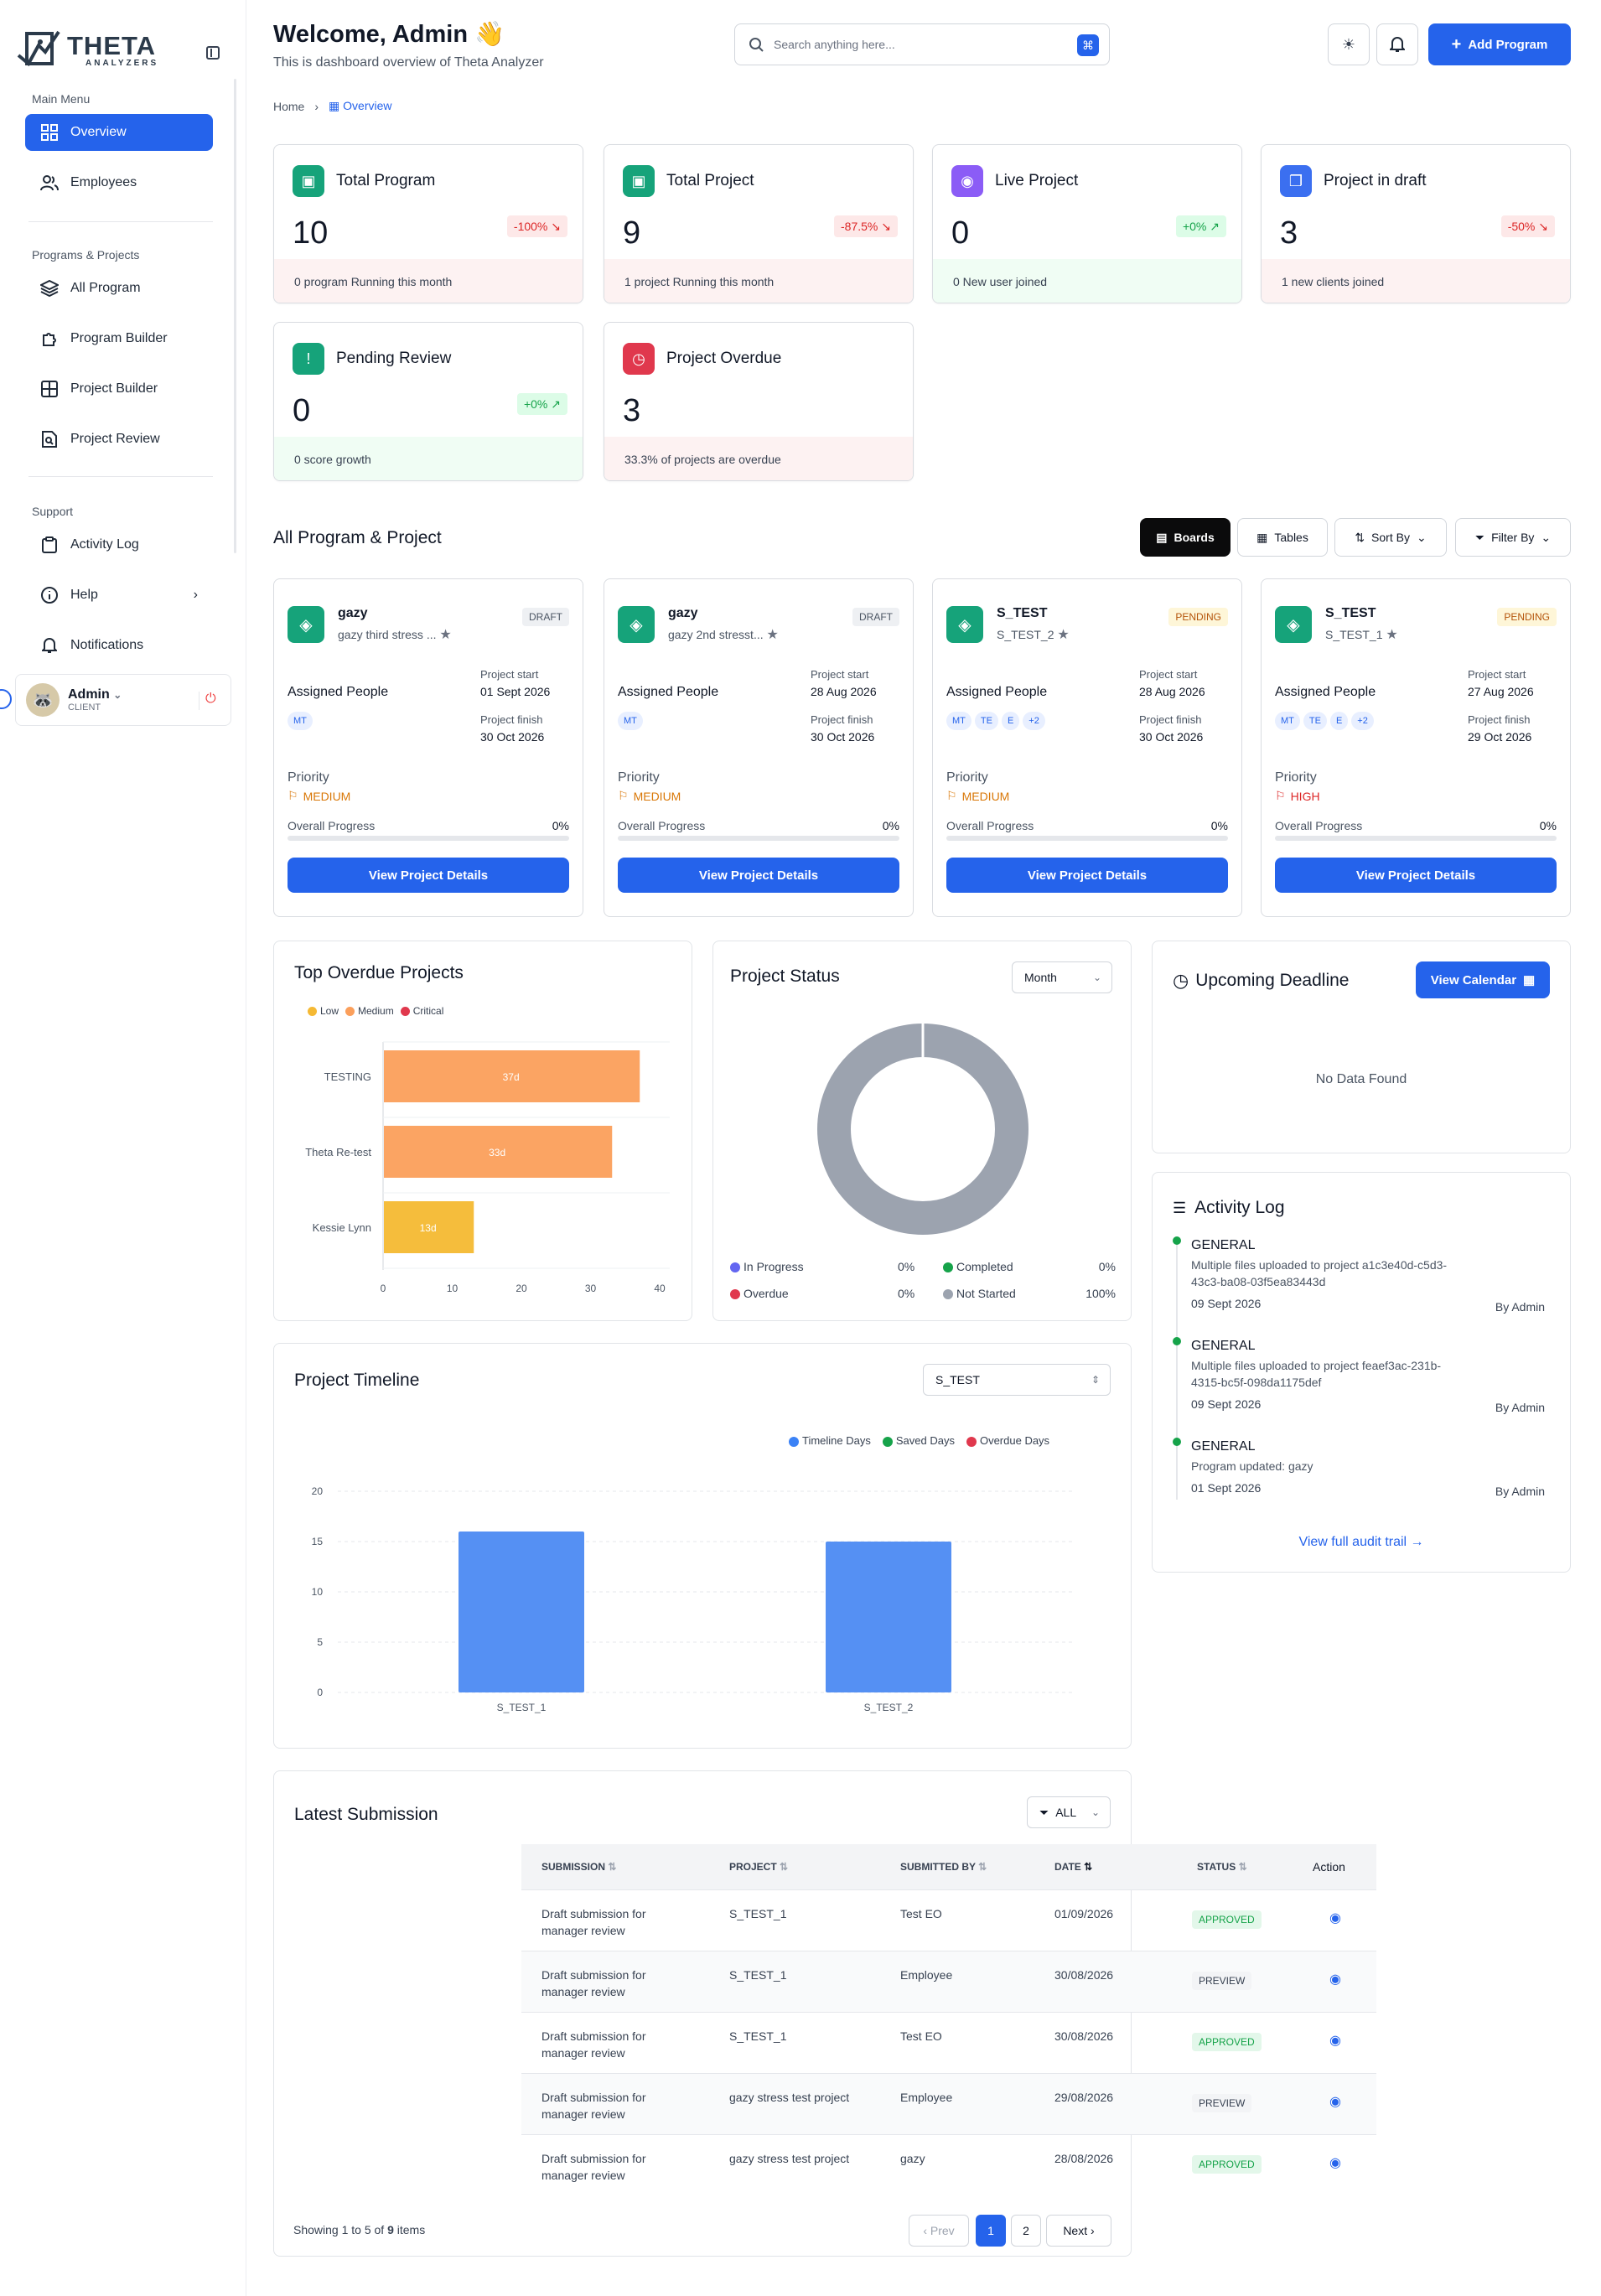  What do you see at coordinates (1361, 1542) in the screenshot?
I see `view-audit-trail-link: View full audit trail →` at bounding box center [1361, 1542].